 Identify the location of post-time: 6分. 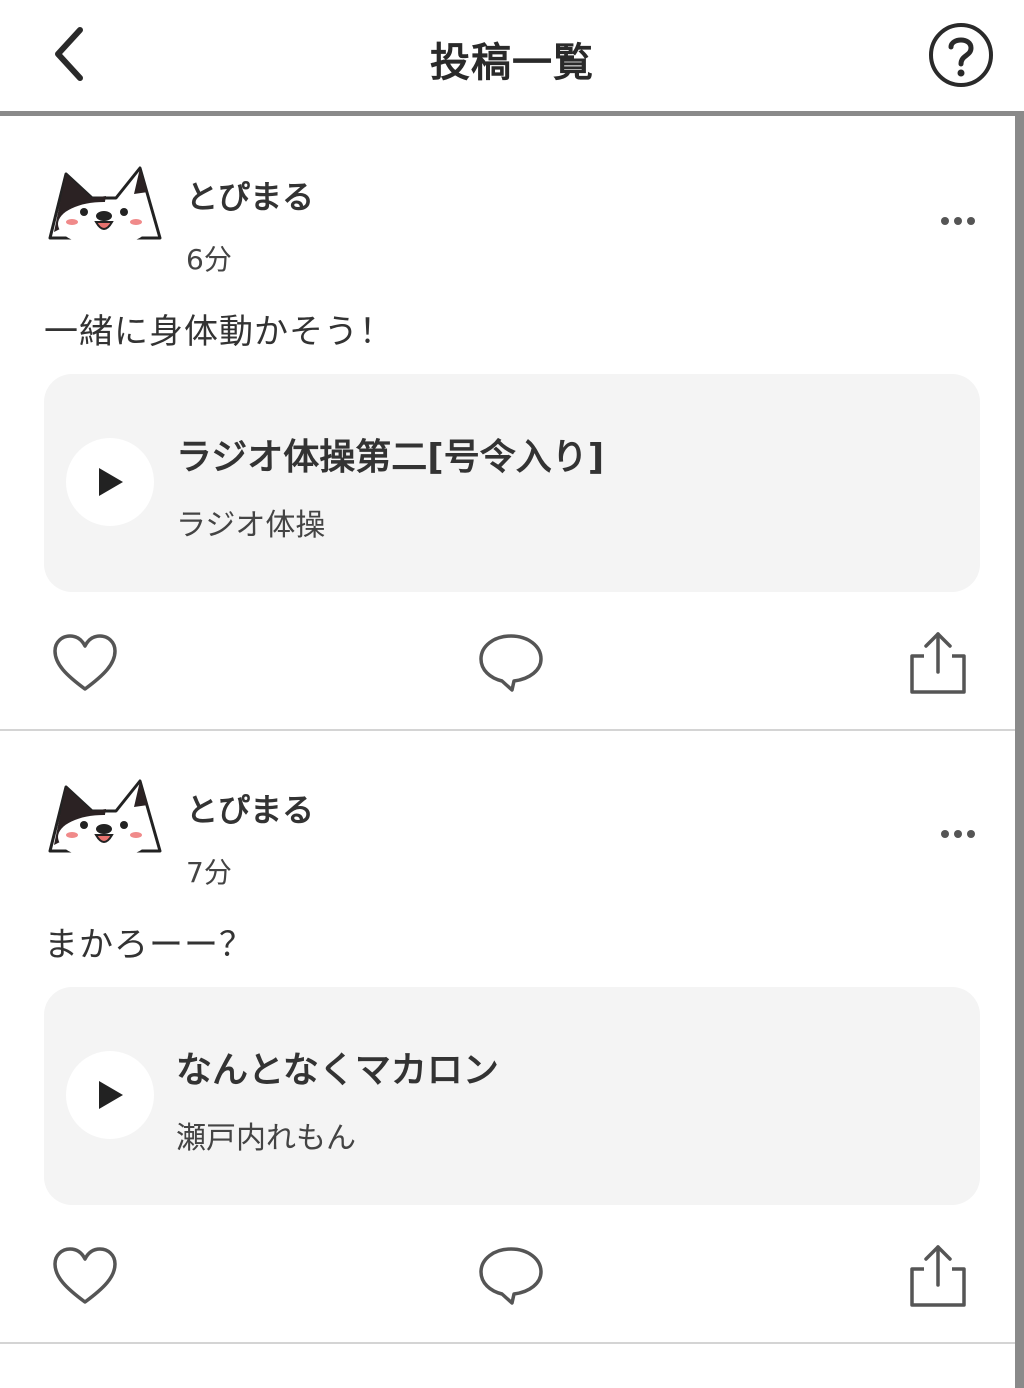
(209, 259).